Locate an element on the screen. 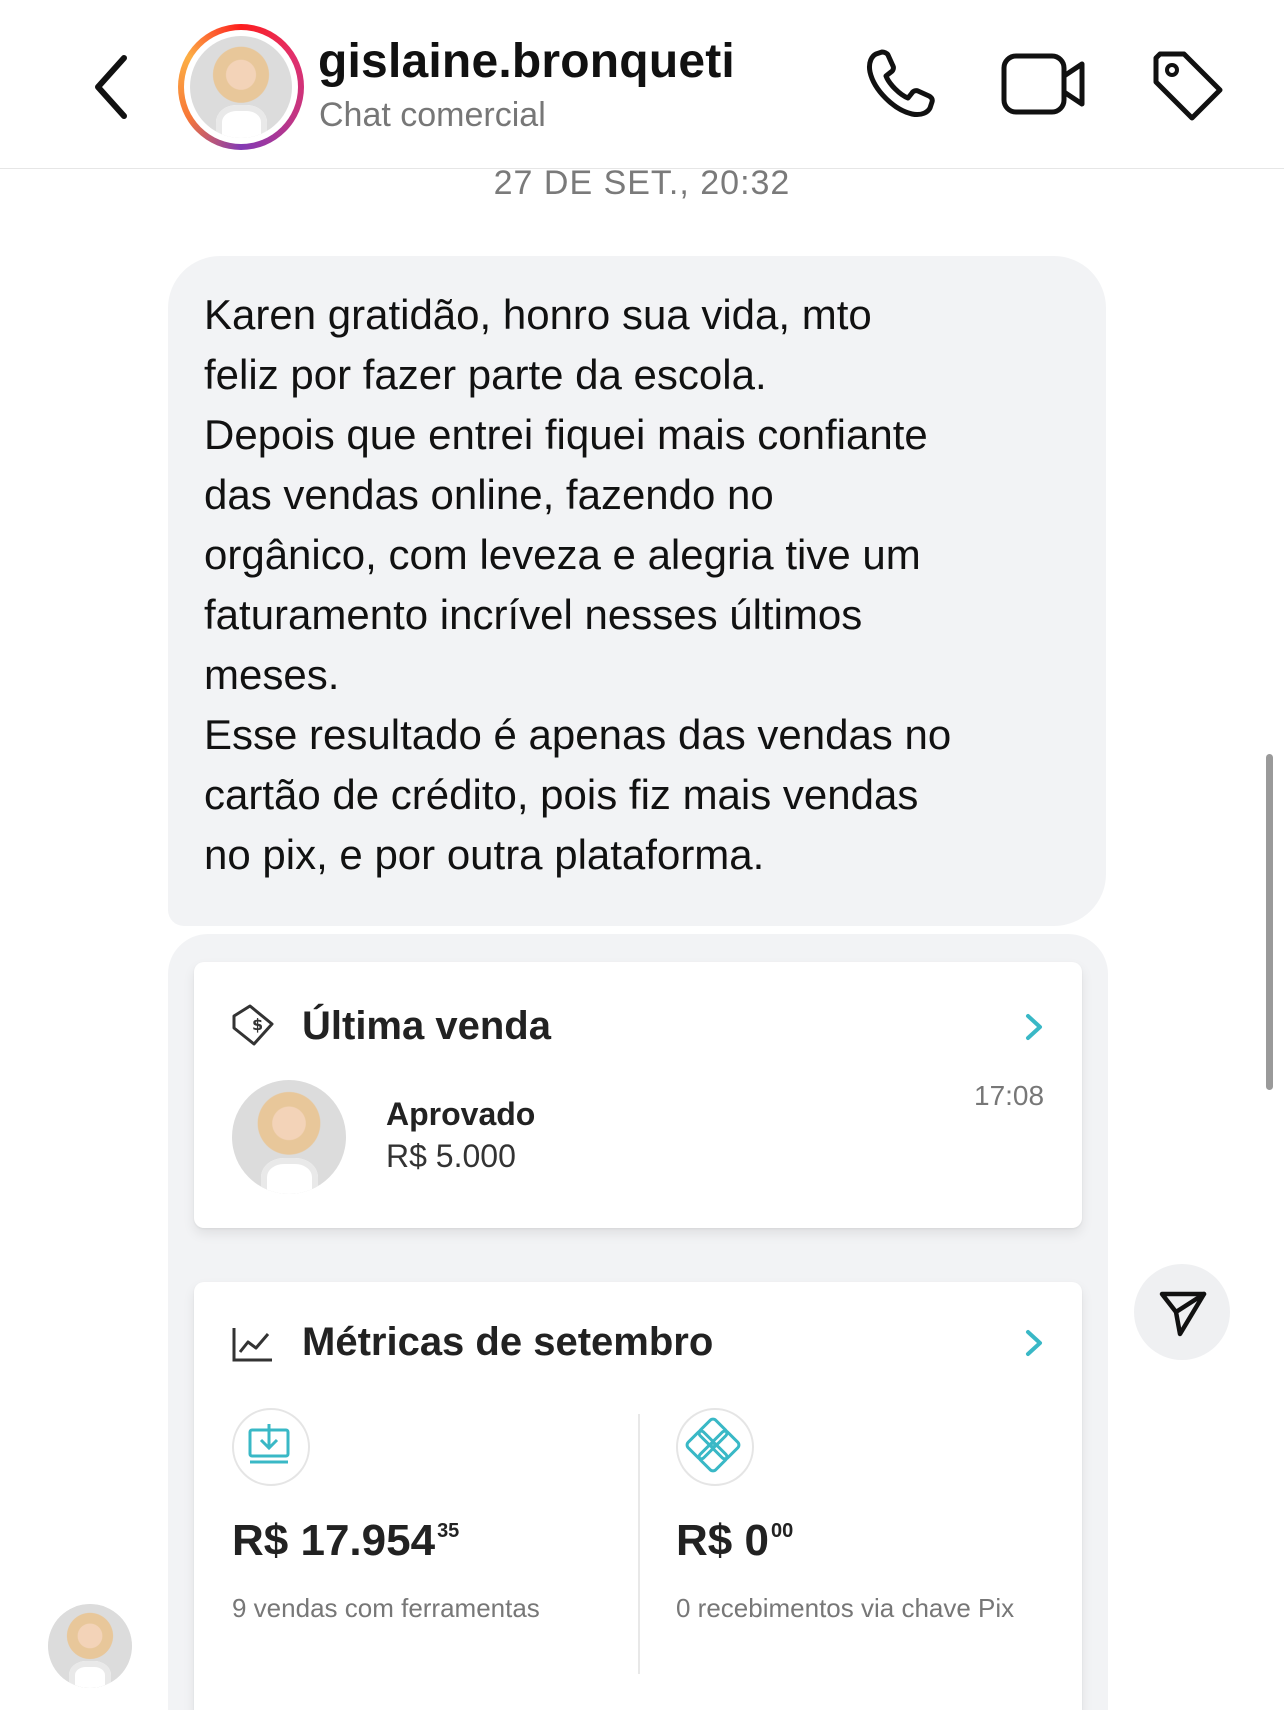 The image size is (1284, 1710). pix-icon is located at coordinates (715, 1447).